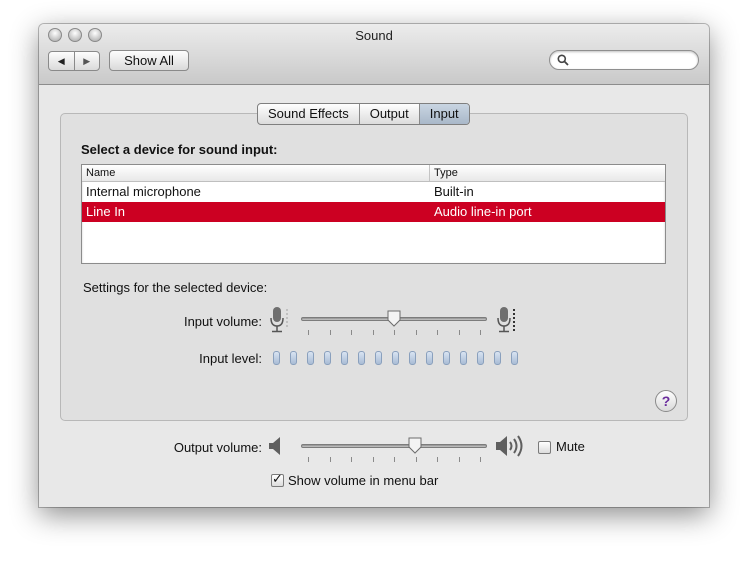 This screenshot has width=748, height=562. Describe the element at coordinates (87, 61) in the screenshot. I see `forward-button: ▶` at that location.